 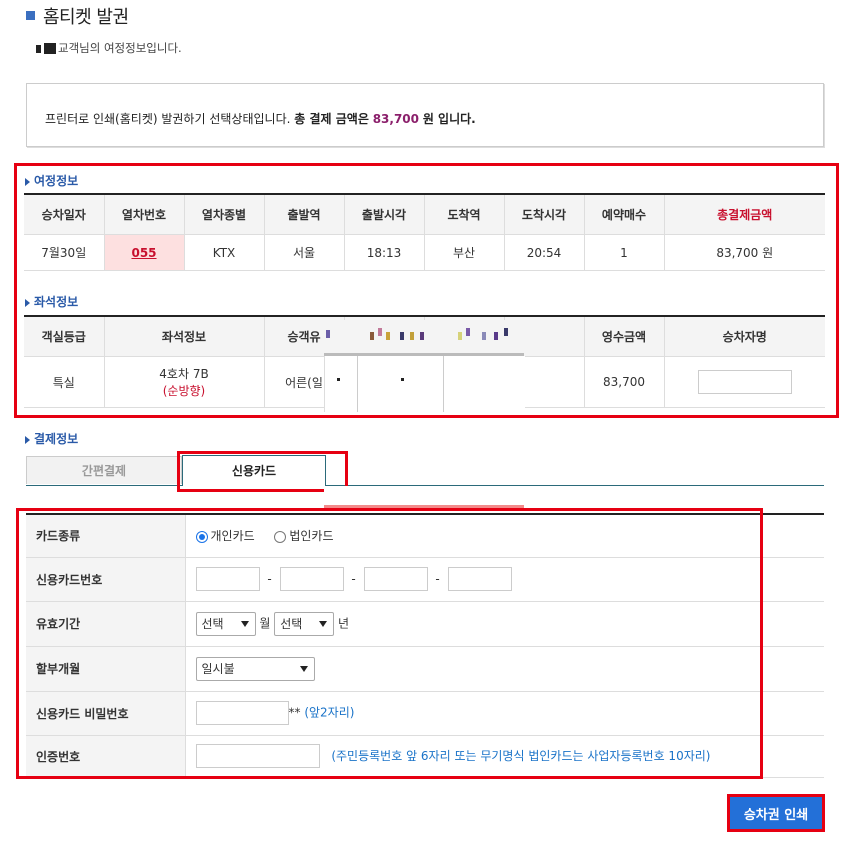 I want to click on col-header: 도착시각, so click(x=544, y=214).